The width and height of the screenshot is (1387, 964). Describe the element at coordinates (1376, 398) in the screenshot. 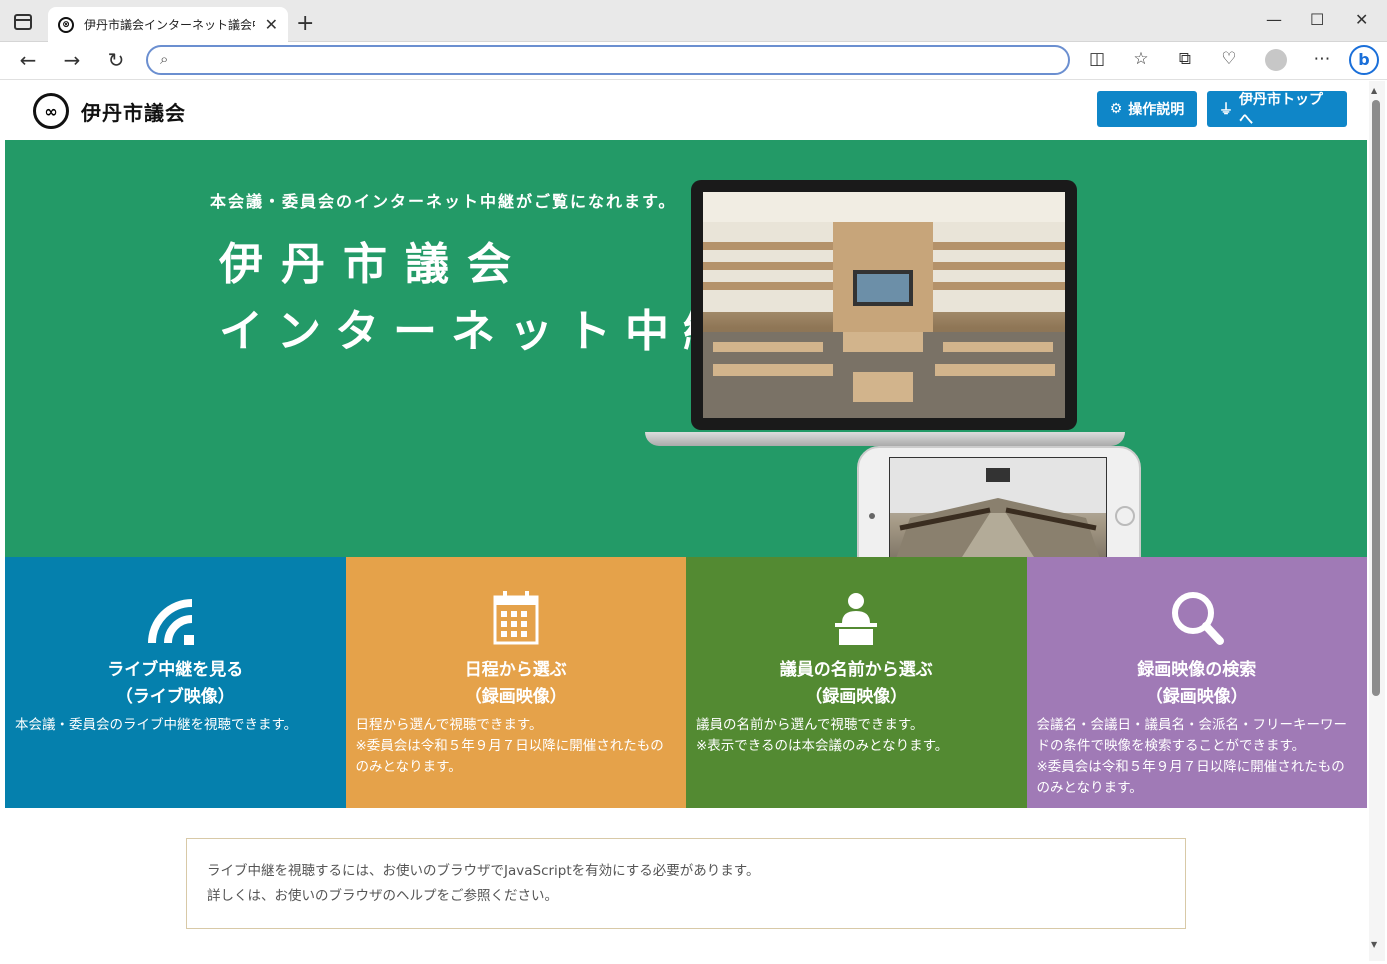

I see `scrollbar-thumb` at that location.